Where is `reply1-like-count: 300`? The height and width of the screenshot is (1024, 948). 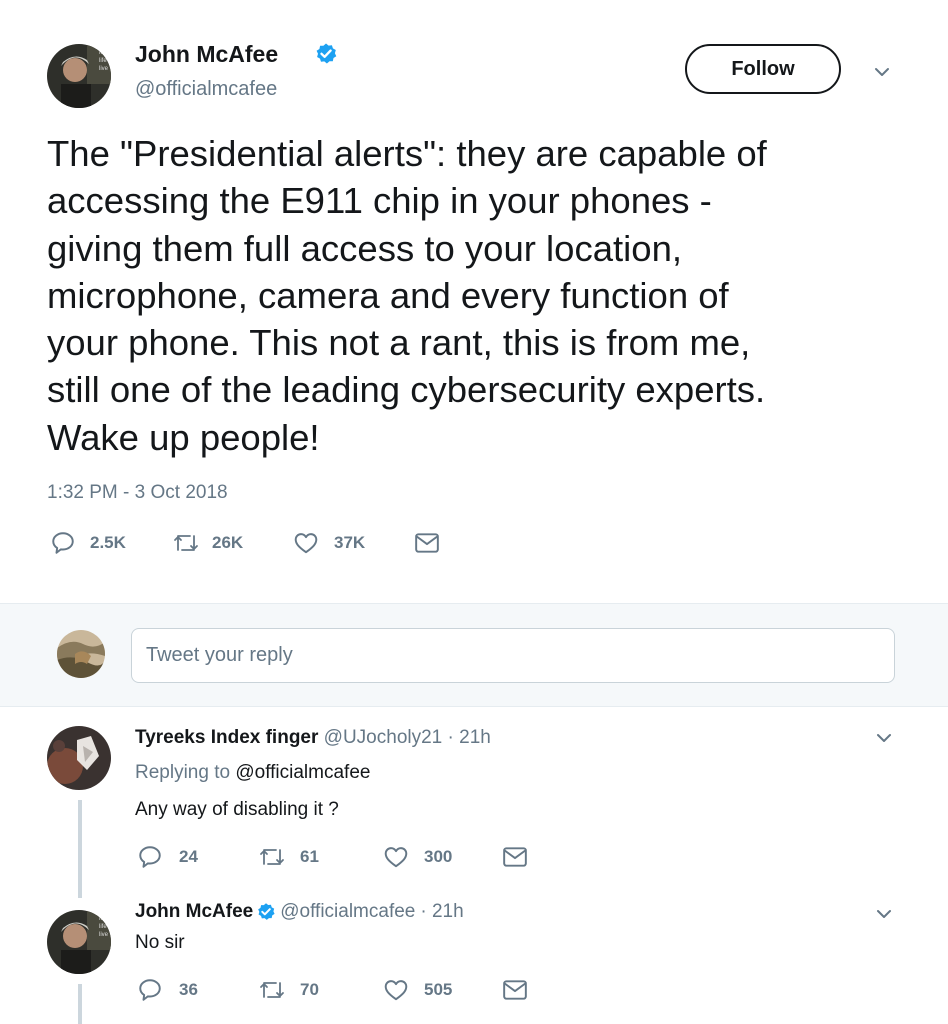
reply1-like-count: 300 is located at coordinates (438, 856).